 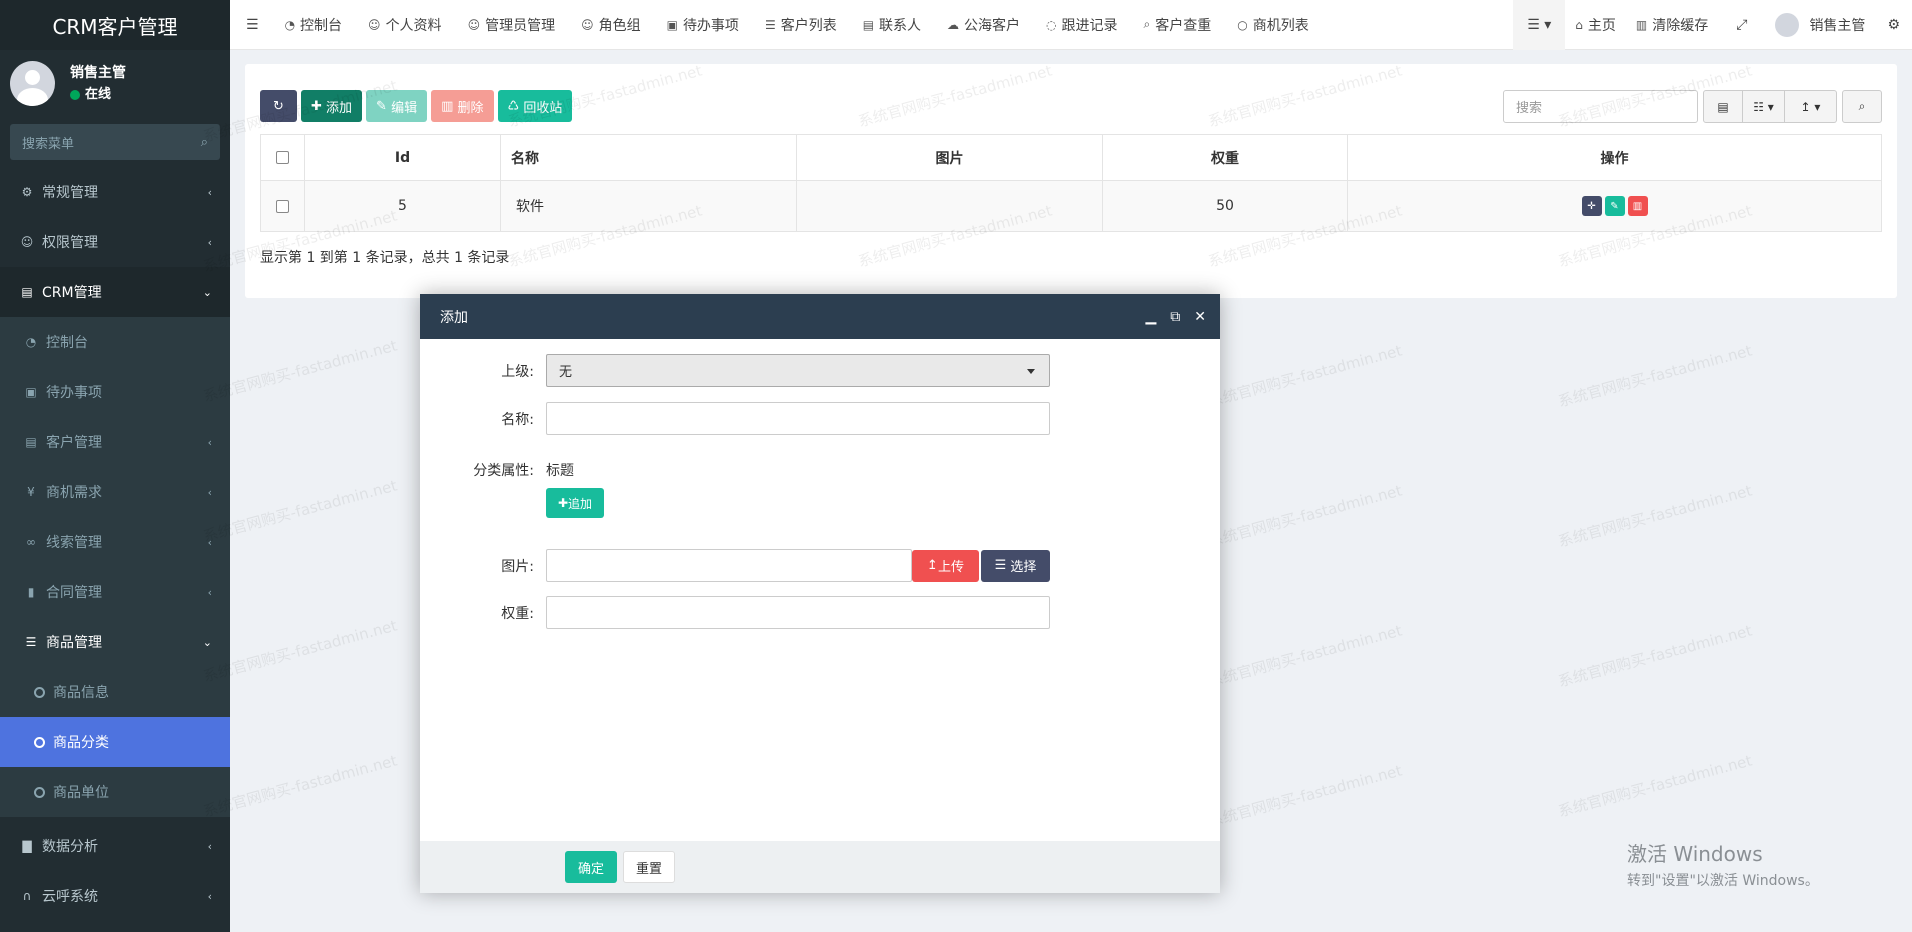 What do you see at coordinates (591, 867) in the screenshot?
I see `confirm-button: 确定` at bounding box center [591, 867].